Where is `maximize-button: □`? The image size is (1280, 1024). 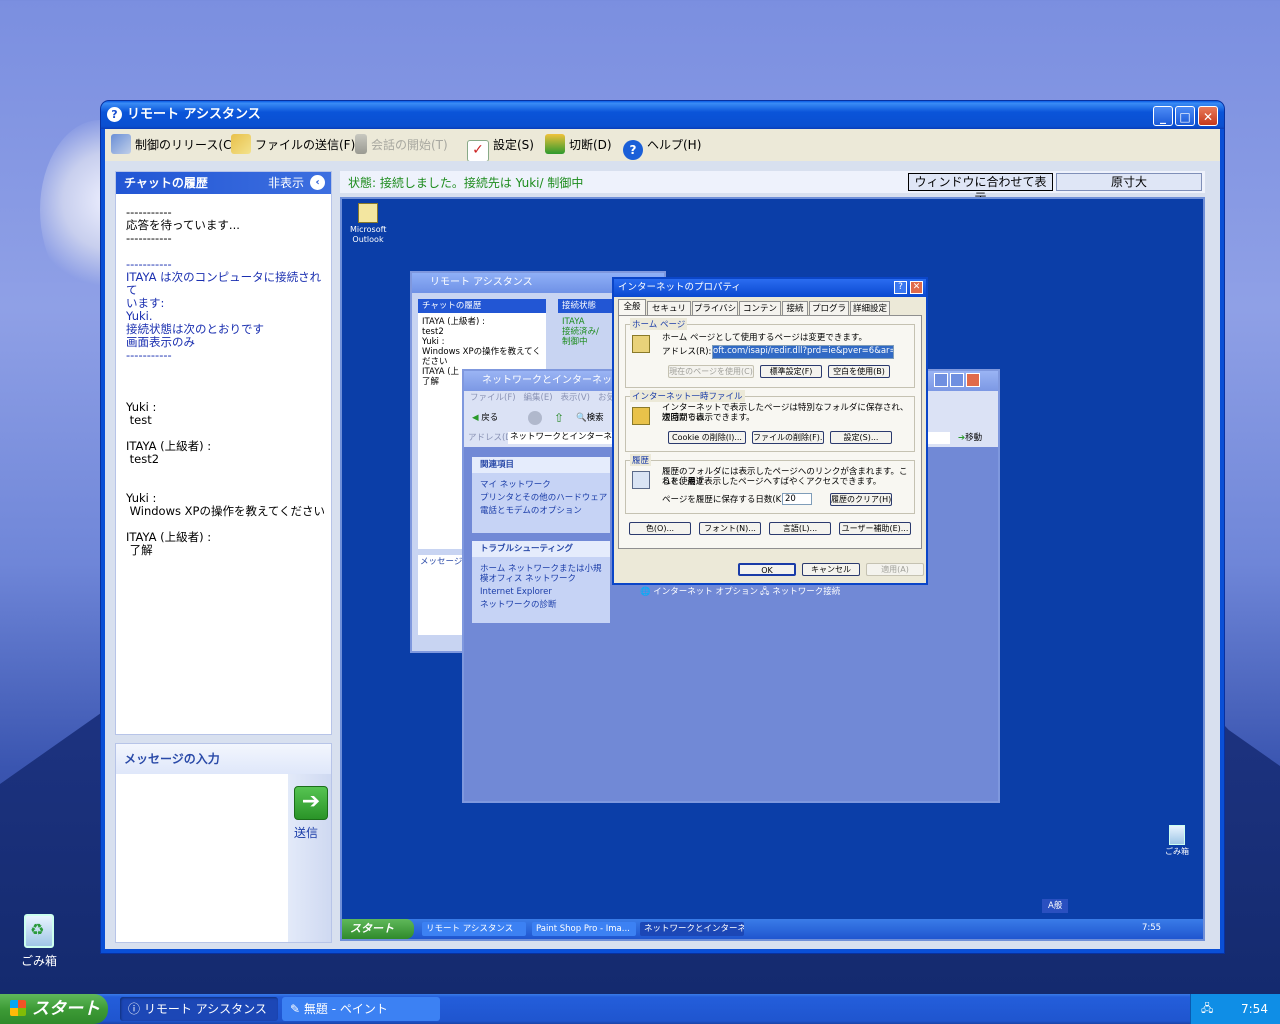 maximize-button: □ is located at coordinates (1185, 116).